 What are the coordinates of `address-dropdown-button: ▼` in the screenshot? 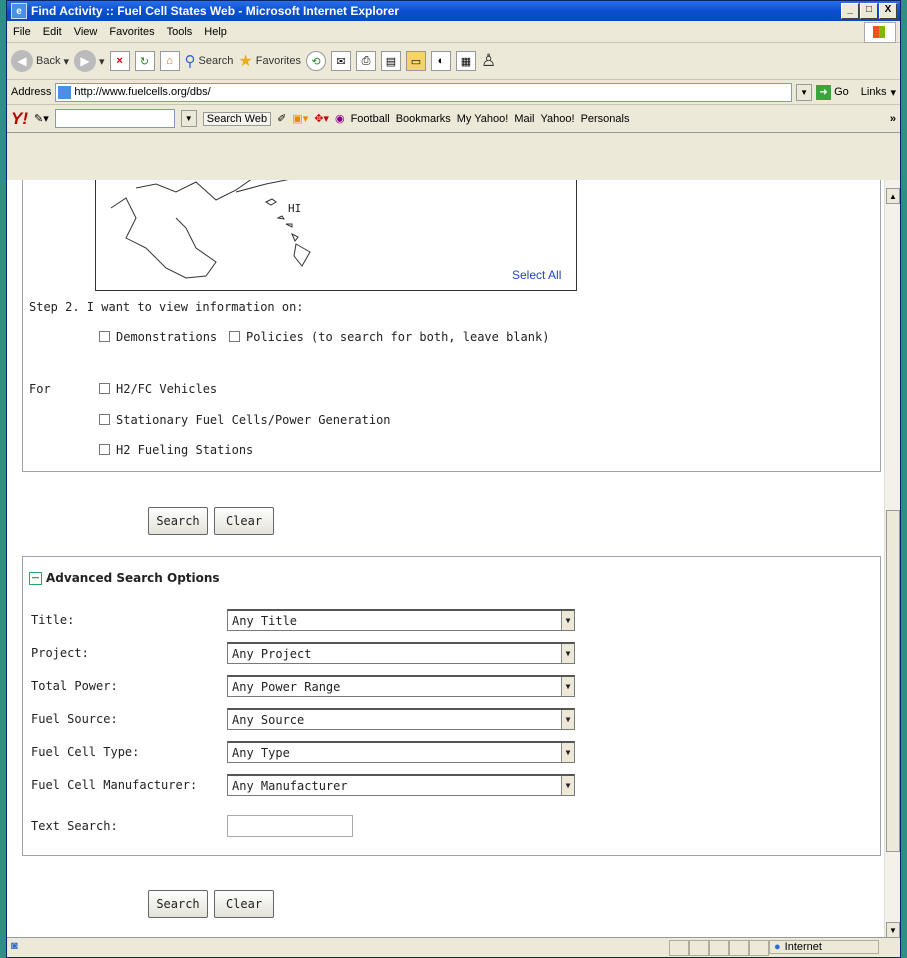 It's located at (804, 92).